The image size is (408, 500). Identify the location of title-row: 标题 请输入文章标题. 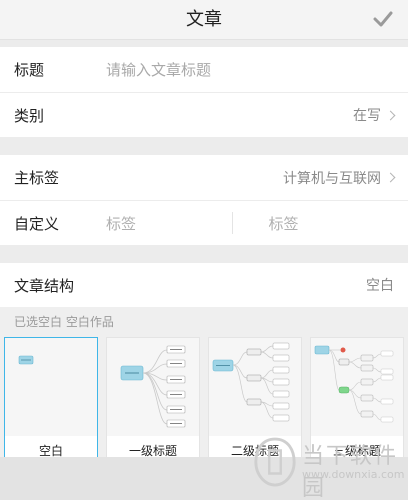
(204, 69).